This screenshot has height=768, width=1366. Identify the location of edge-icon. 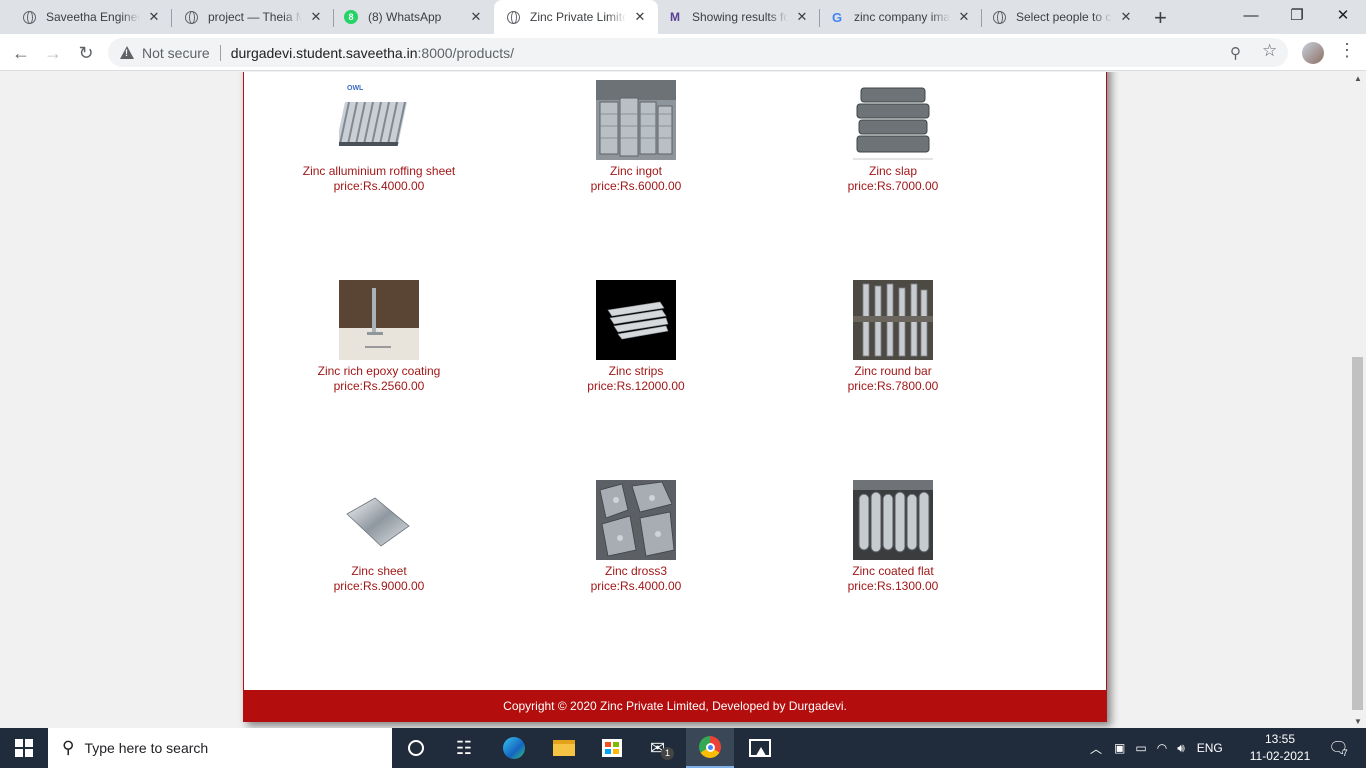
(514, 748).